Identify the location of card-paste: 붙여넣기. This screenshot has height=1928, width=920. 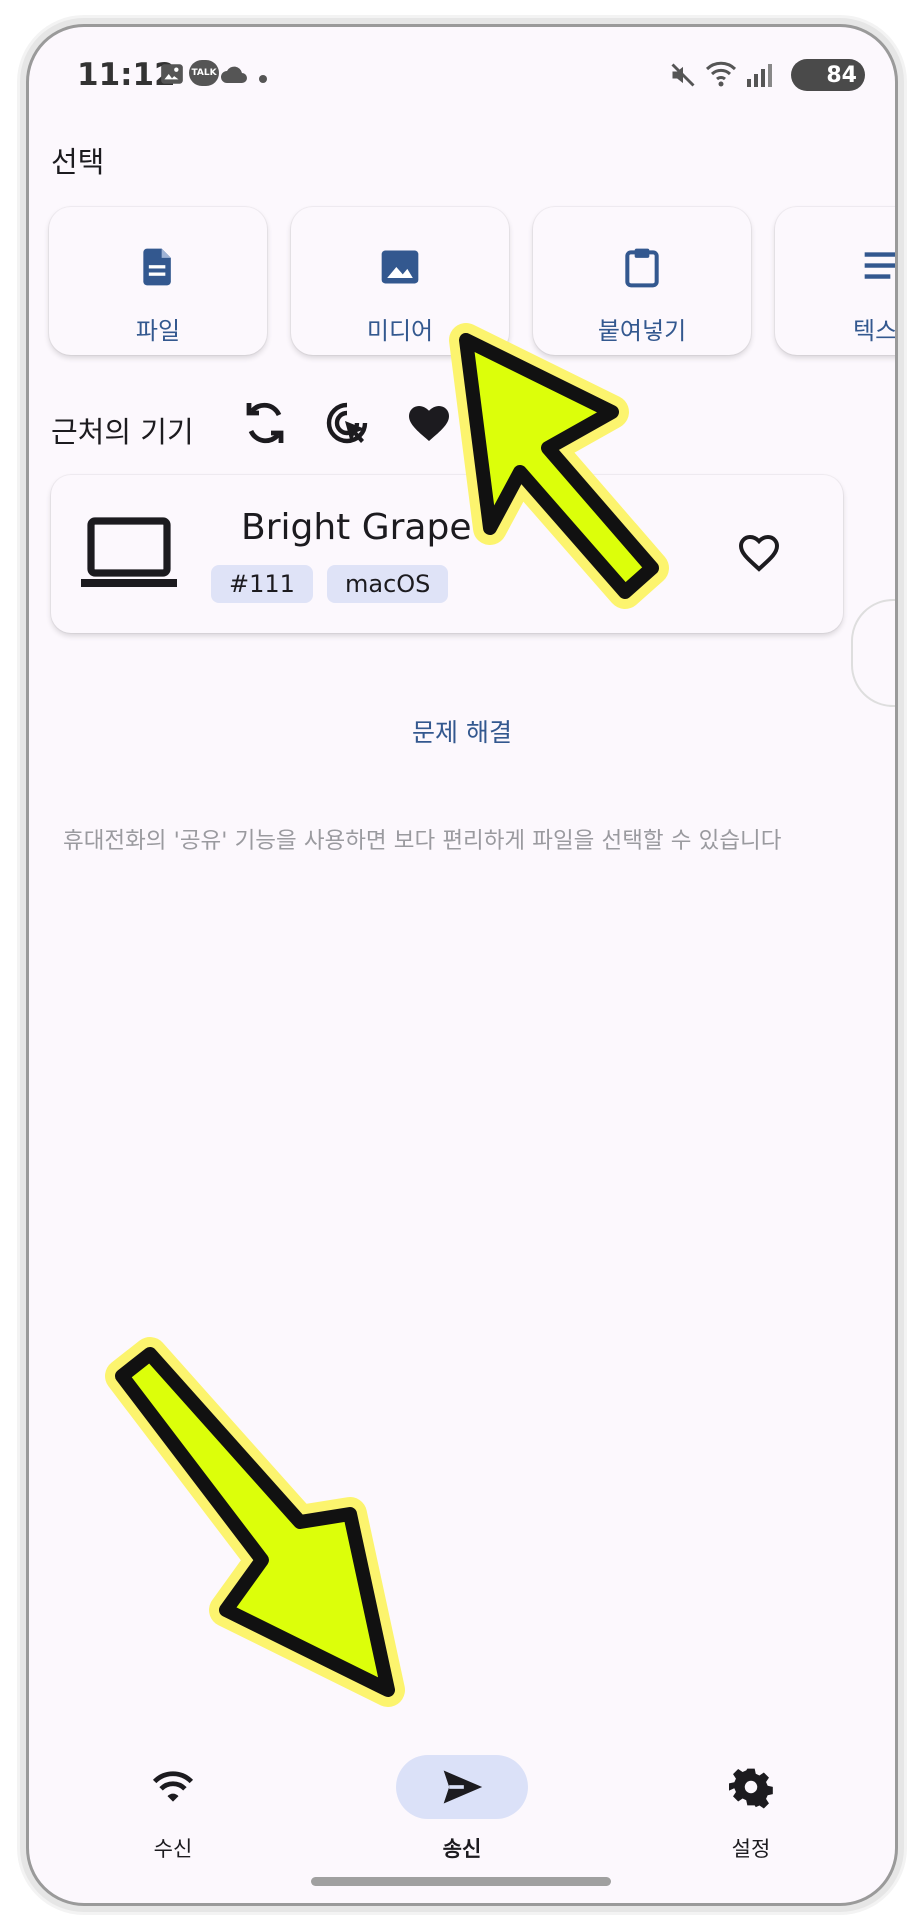
(642, 281).